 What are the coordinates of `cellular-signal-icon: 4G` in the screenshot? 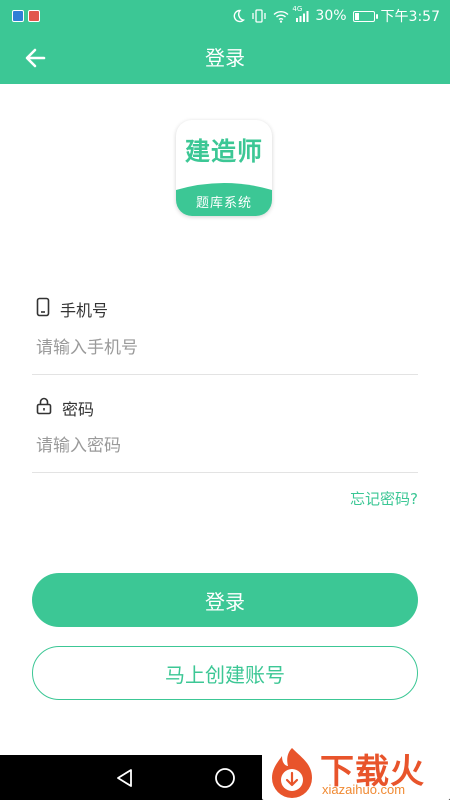 It's located at (300, 13).